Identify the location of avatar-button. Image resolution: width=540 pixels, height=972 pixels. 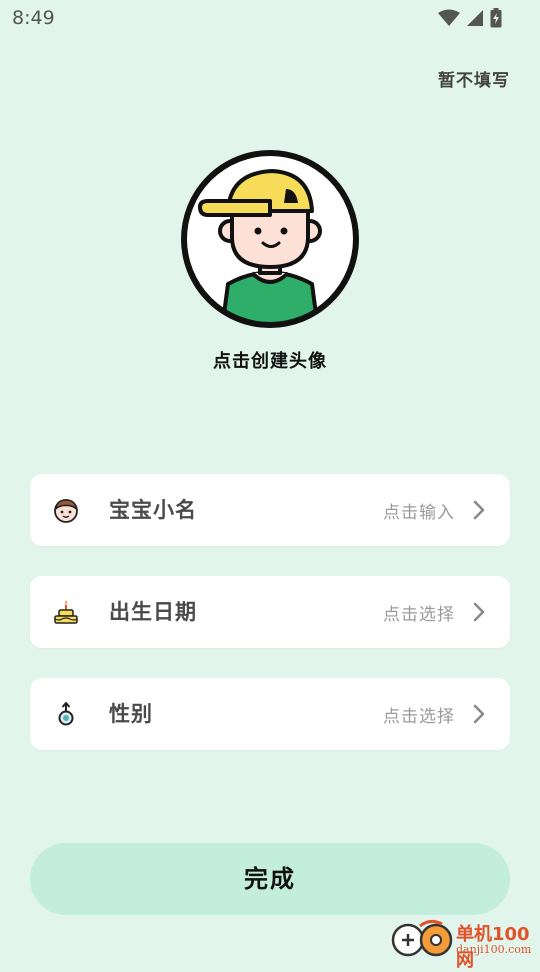
(270, 239).